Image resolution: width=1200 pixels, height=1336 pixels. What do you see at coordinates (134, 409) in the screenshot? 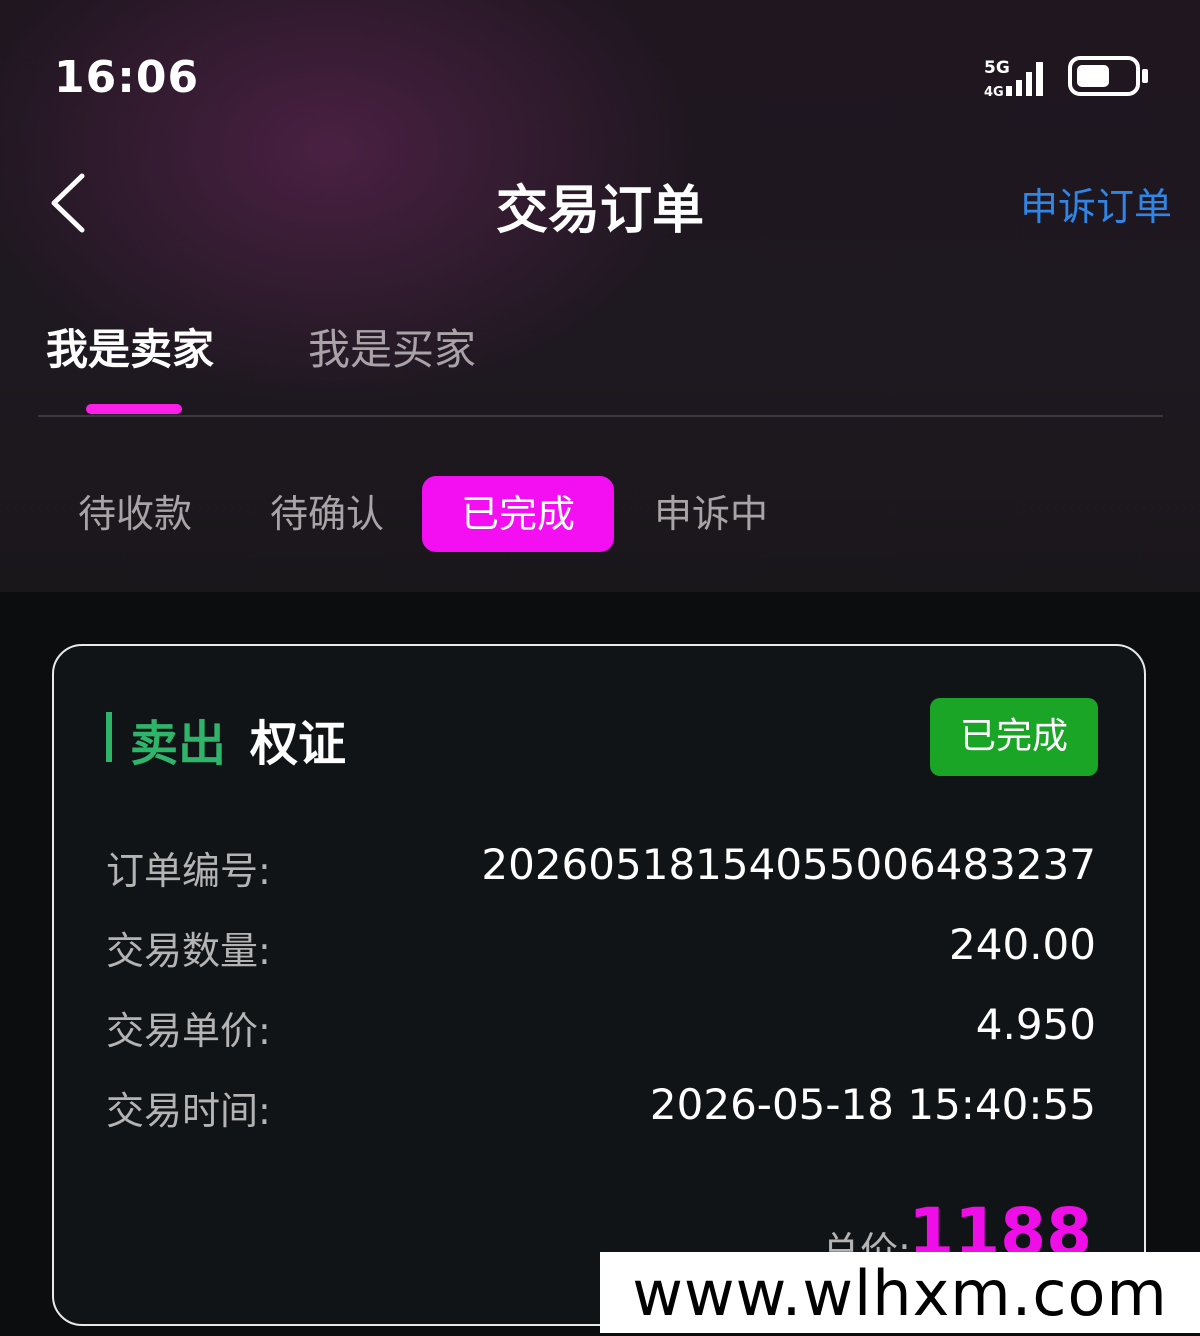
I see `active-tab-indicator` at bounding box center [134, 409].